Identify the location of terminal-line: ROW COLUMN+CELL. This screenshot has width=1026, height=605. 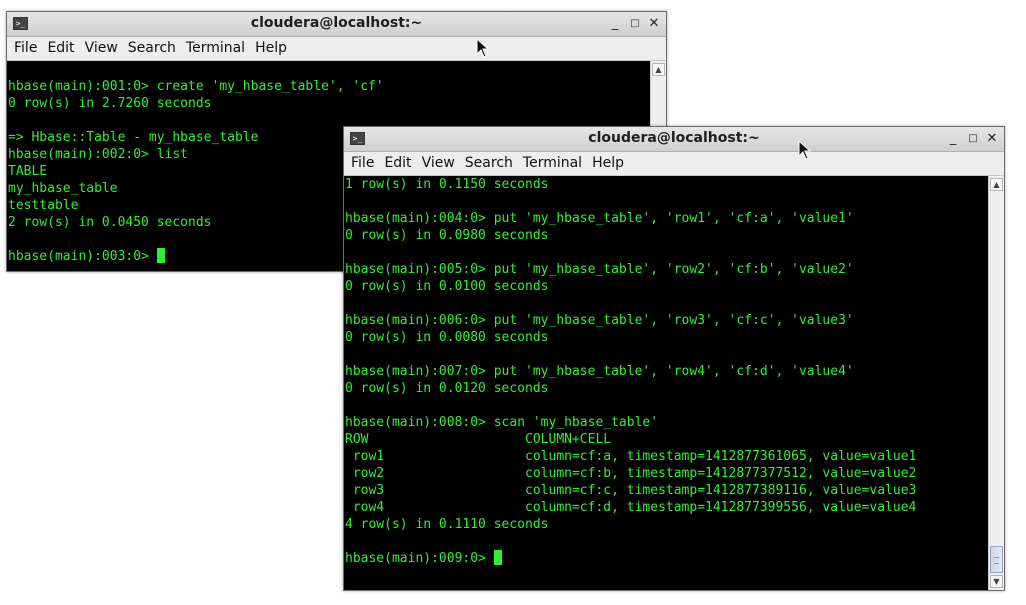
(478, 439).